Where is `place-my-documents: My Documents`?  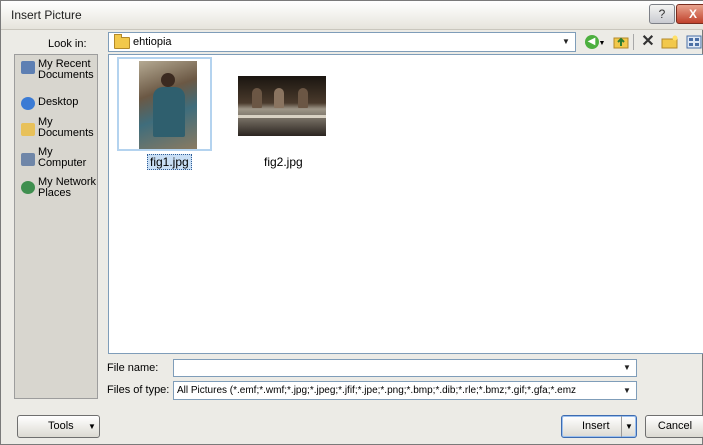
place-my-documents: My Documents is located at coordinates (57, 130).